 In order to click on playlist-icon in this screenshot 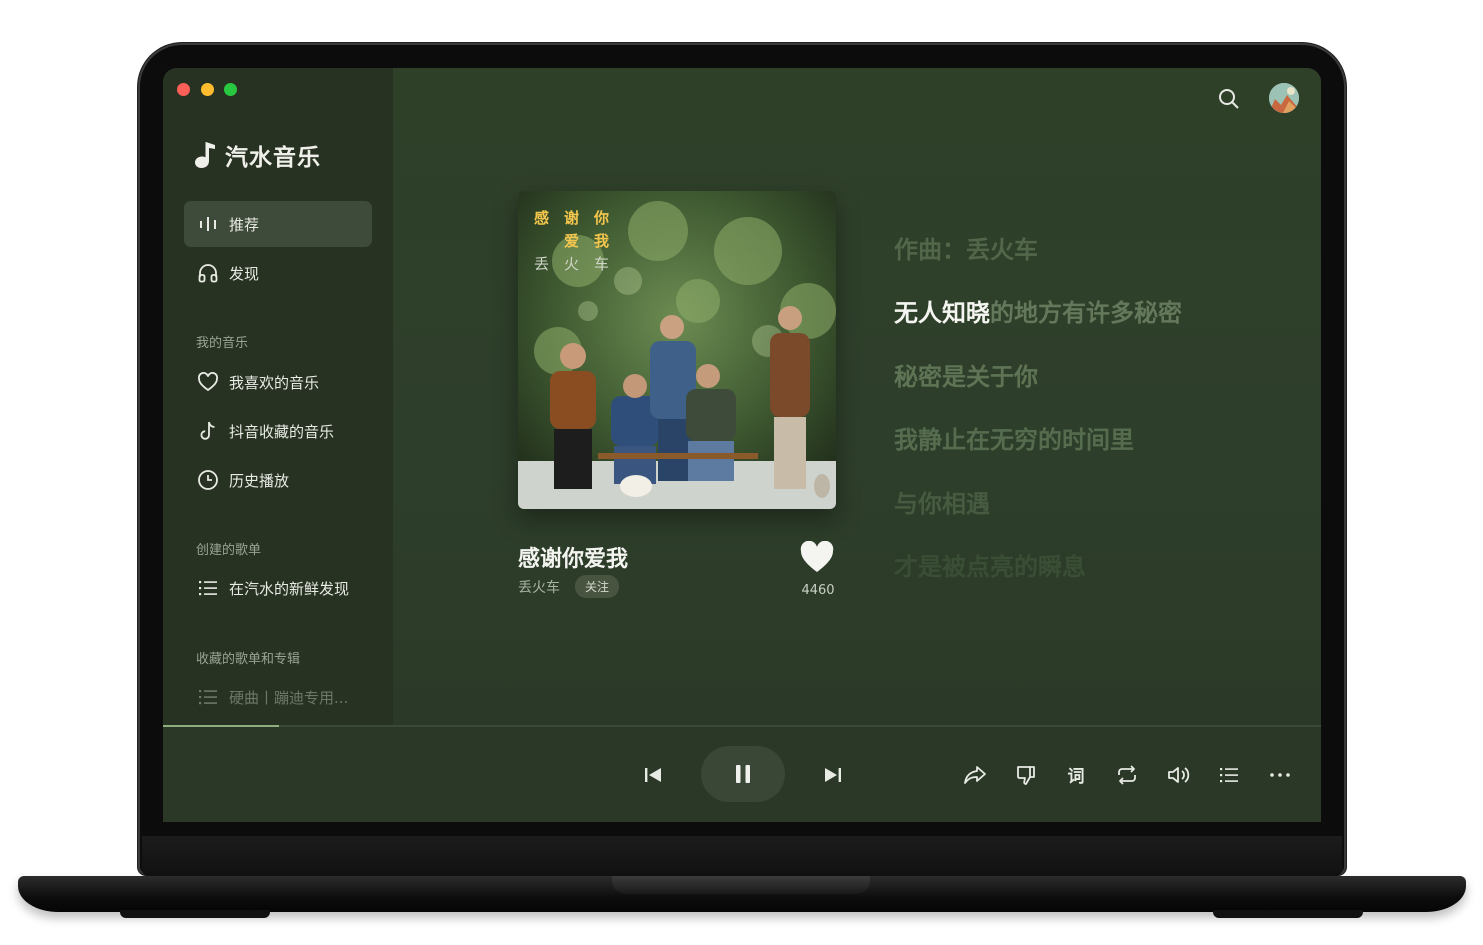, I will do `click(1229, 775)`.